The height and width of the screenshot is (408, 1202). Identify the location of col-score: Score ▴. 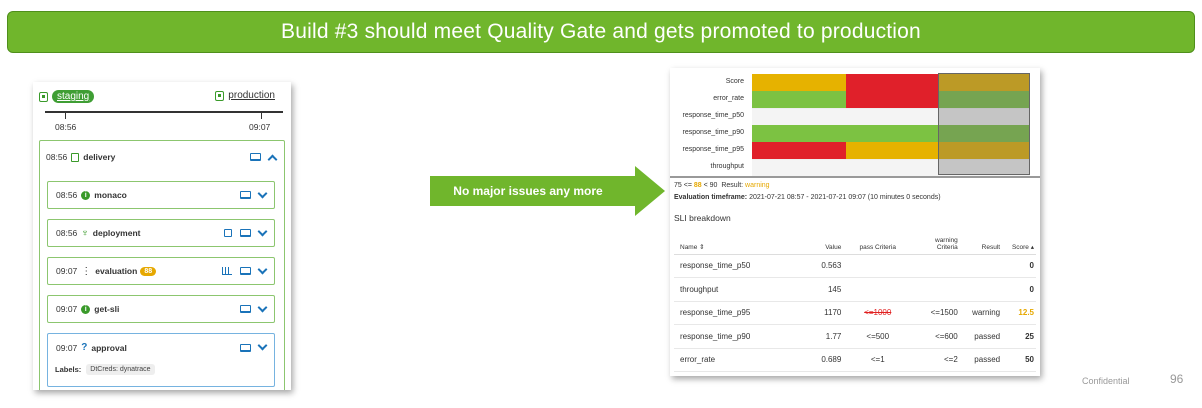
(1019, 241).